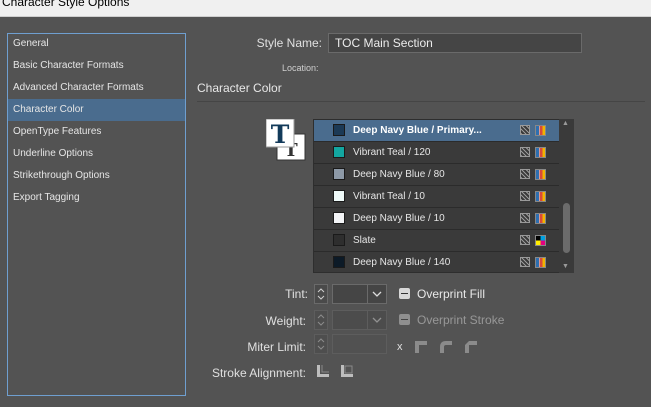  What do you see at coordinates (321, 294) in the screenshot?
I see `tint-stepper` at bounding box center [321, 294].